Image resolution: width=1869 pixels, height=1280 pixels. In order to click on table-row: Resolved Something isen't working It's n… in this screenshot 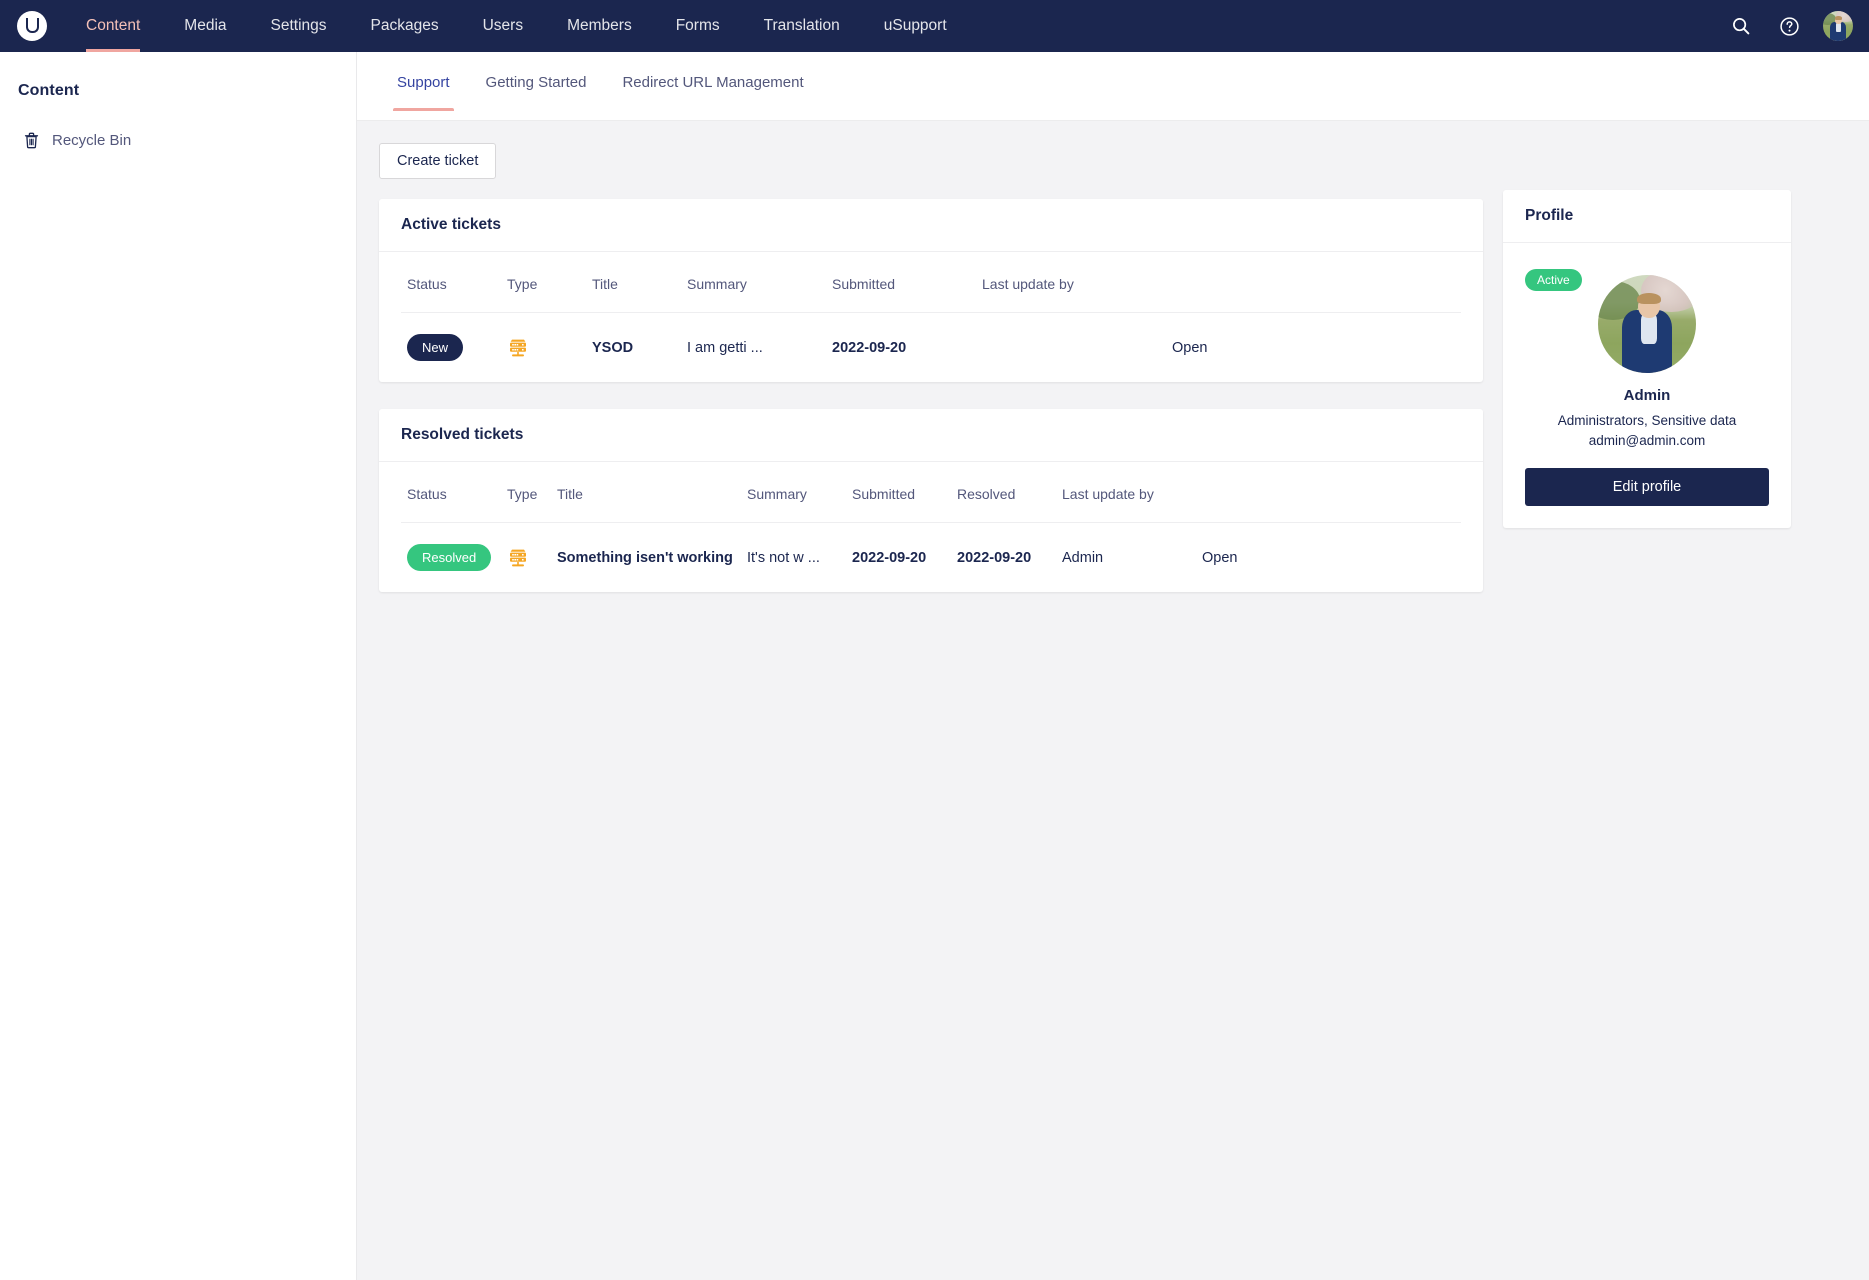, I will do `click(931, 558)`.